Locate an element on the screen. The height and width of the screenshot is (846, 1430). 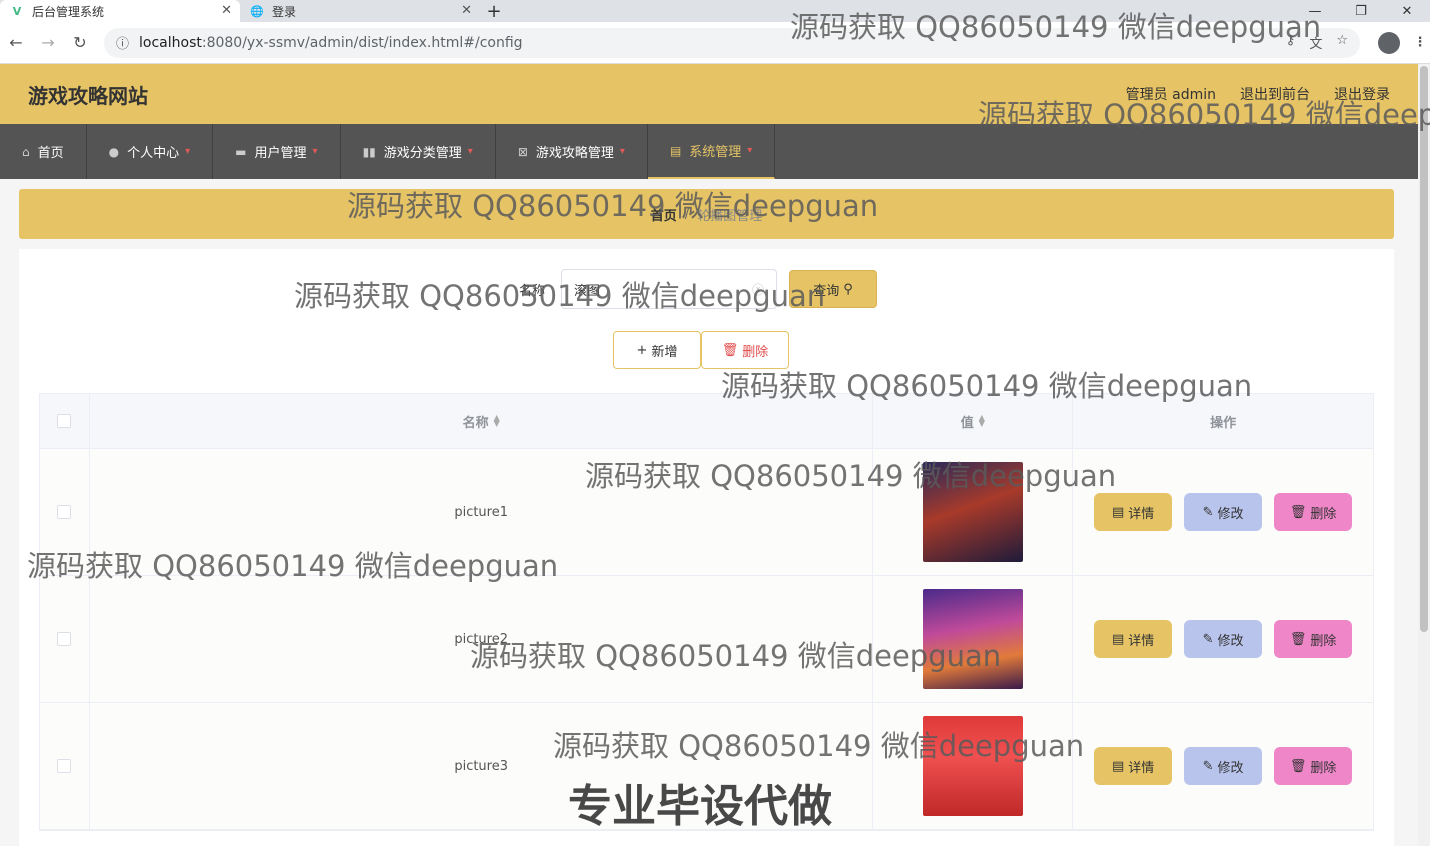
user-label: 管理员 admin is located at coordinates (1170, 95).